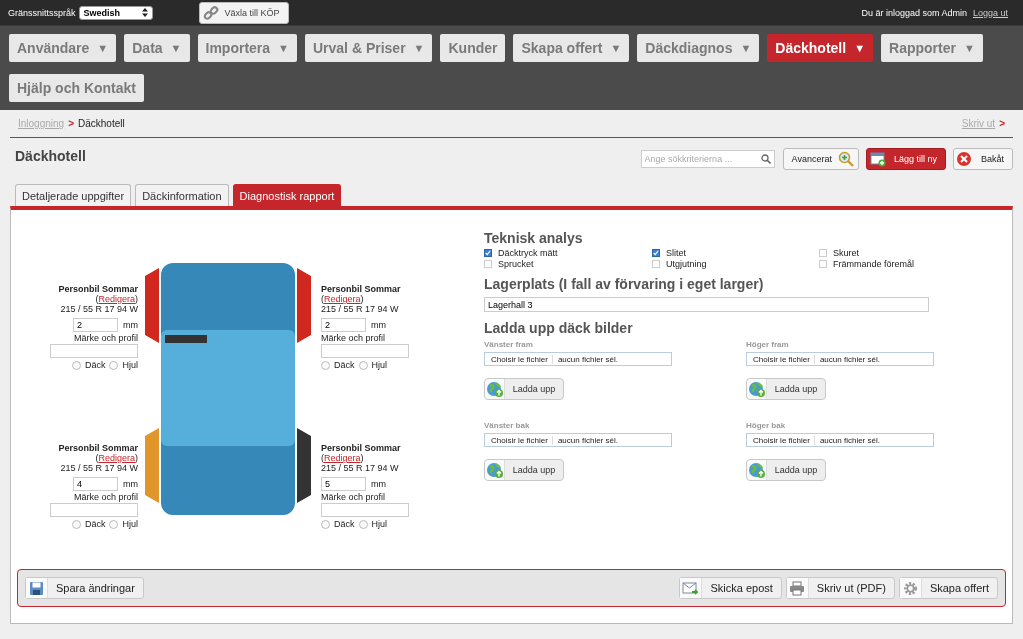 The image size is (1023, 639). What do you see at coordinates (768, 344) in the screenshot?
I see `upload-label: Höger fram` at bounding box center [768, 344].